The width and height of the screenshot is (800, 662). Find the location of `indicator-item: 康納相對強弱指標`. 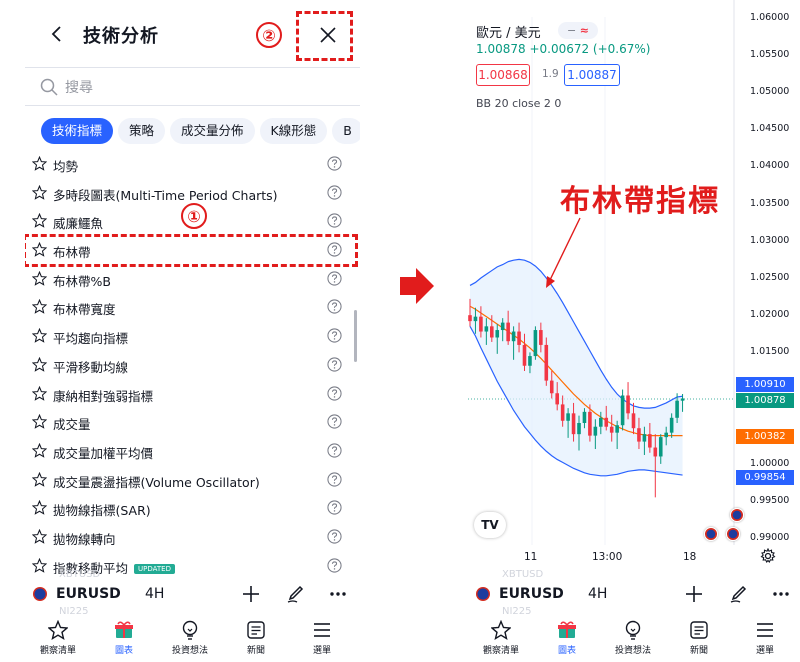

indicator-item: 康納相對強弱指標 is located at coordinates (192, 394).